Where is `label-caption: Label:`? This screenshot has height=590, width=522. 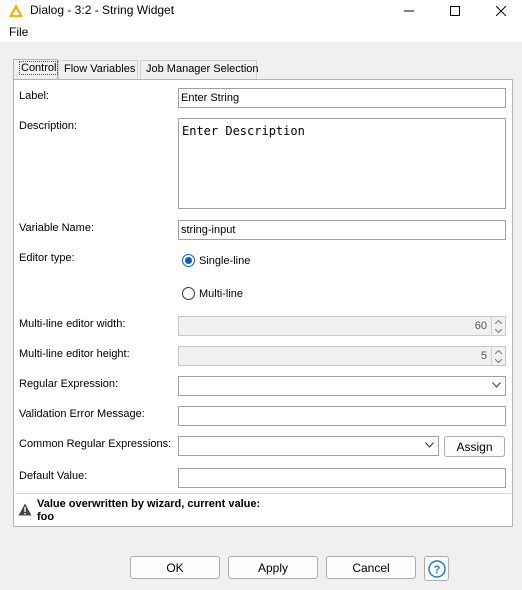 label-caption: Label: is located at coordinates (34, 96).